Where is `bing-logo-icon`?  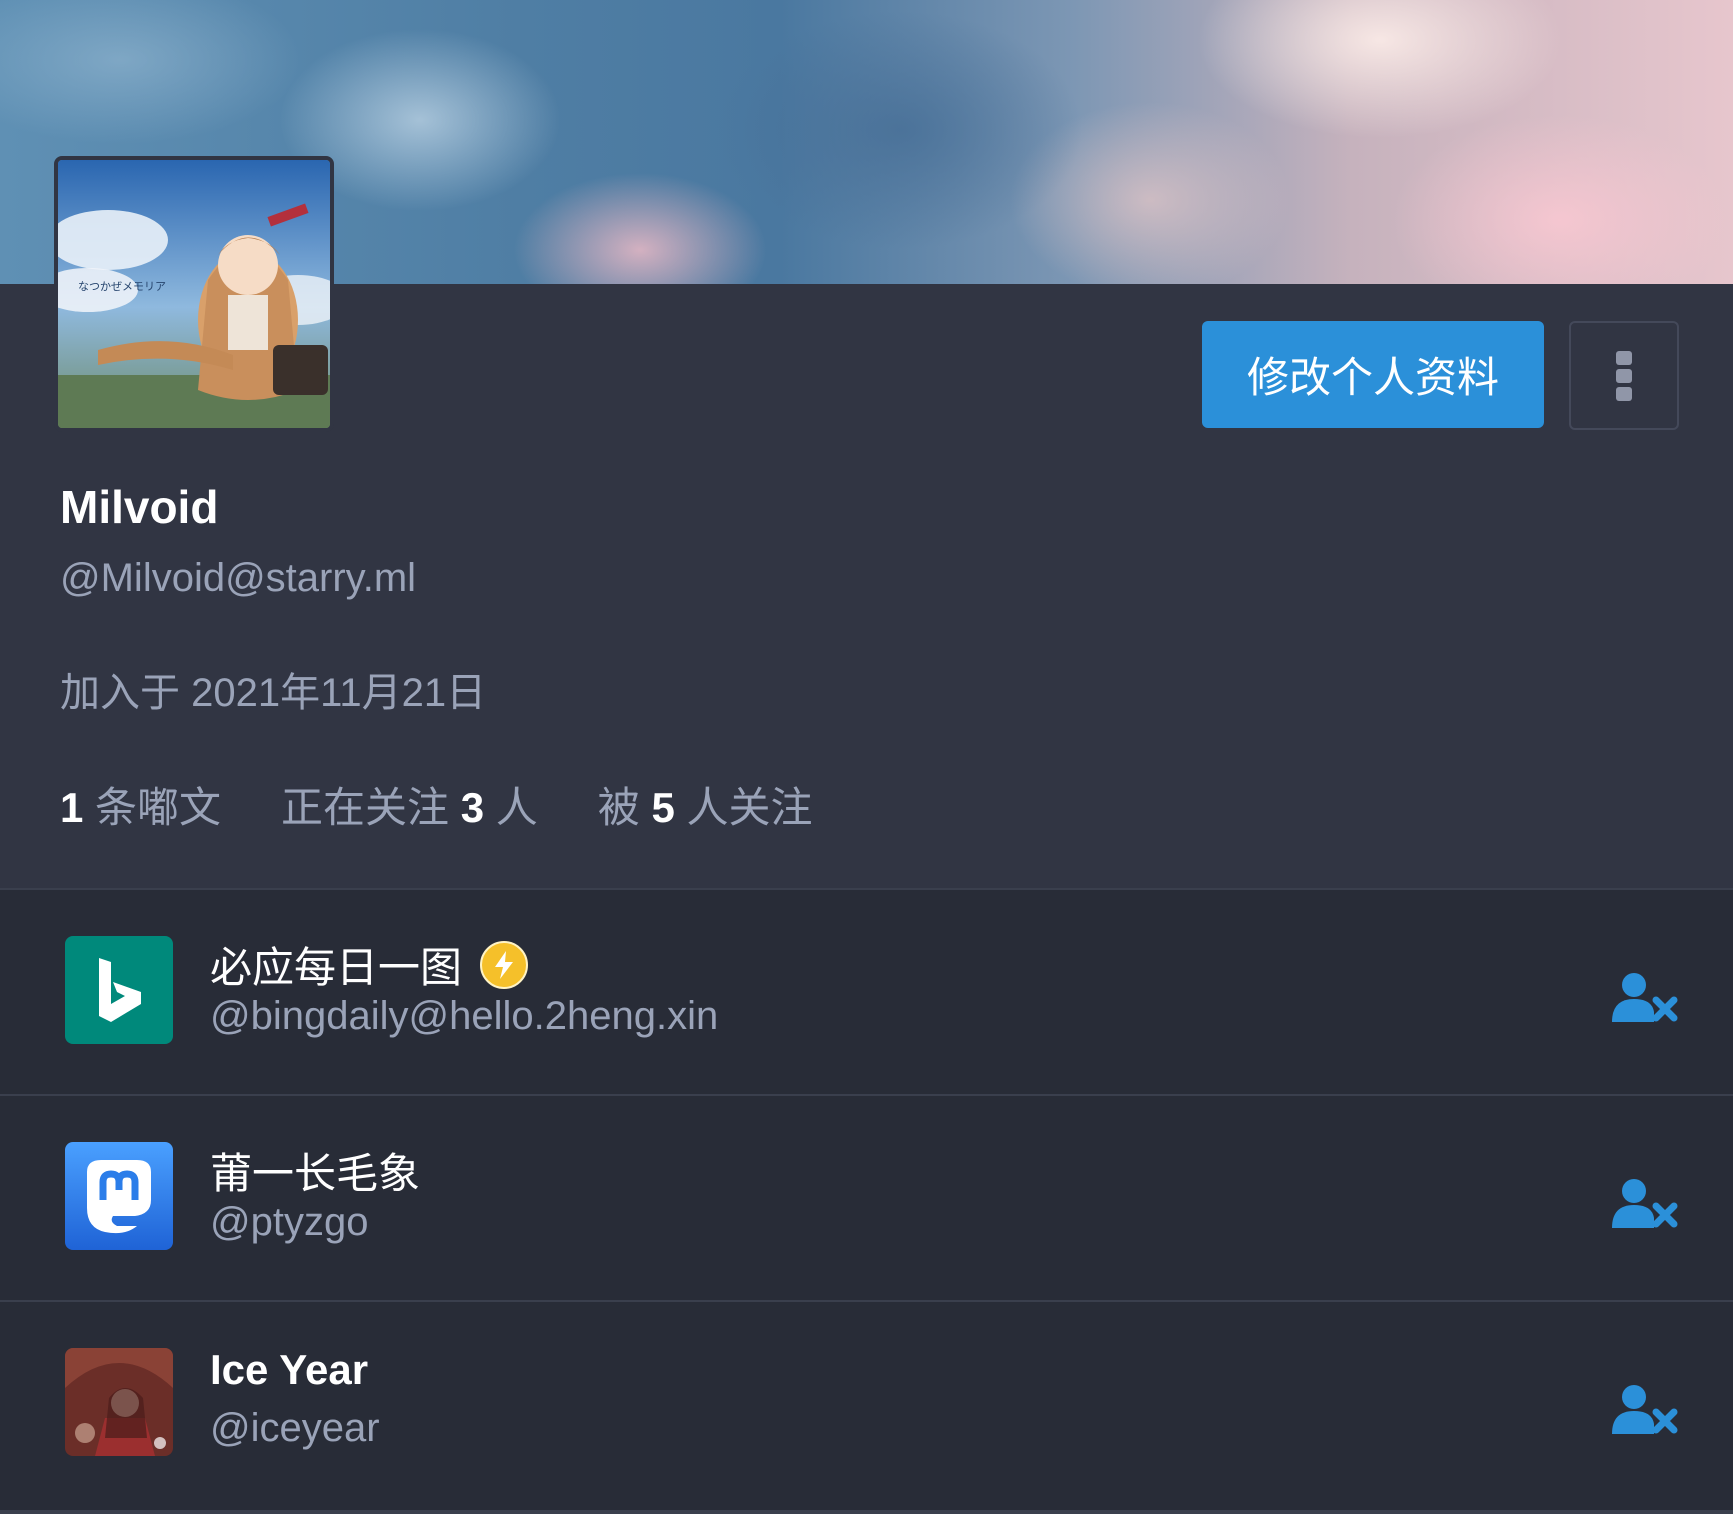
bing-logo-icon is located at coordinates (120, 990).